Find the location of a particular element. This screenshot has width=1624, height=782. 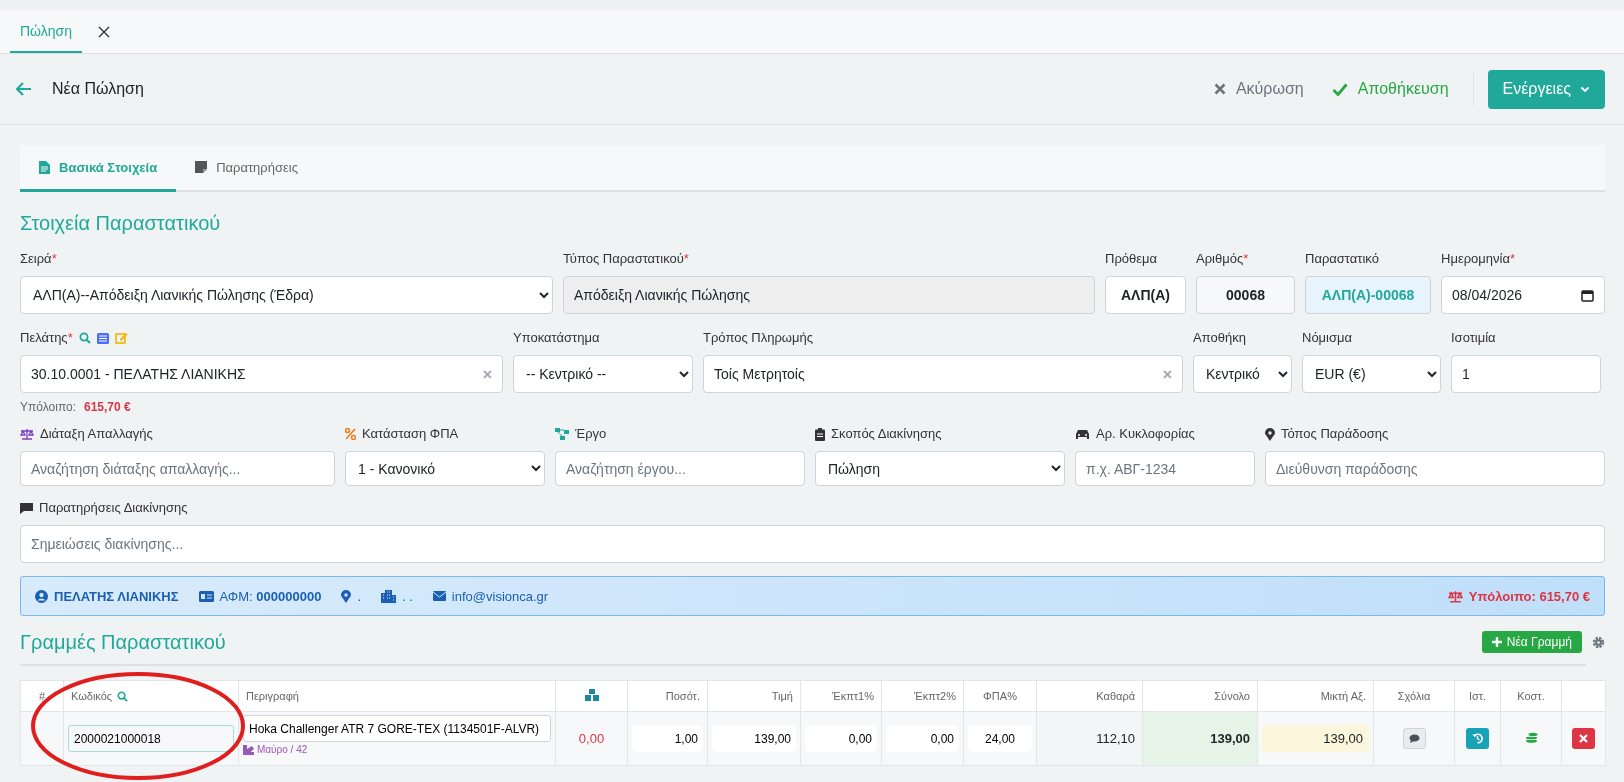

select-field: ΑΛΠ(Α)--Απόδειξη Λιανικής Πώλησης (Έδρα) is located at coordinates (286, 295).